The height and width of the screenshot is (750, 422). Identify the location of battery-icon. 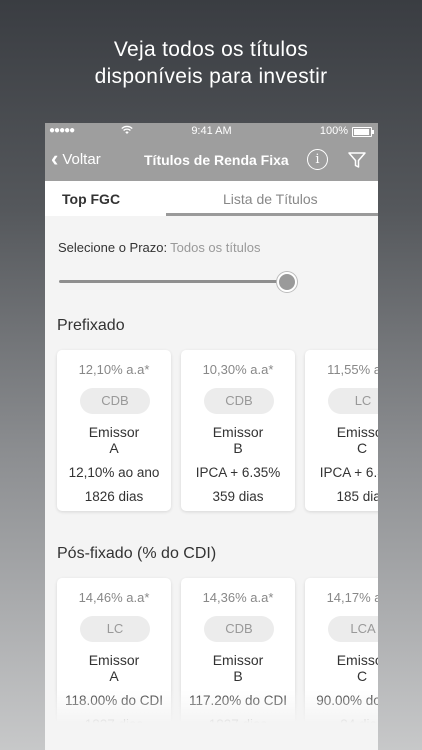
(363, 132).